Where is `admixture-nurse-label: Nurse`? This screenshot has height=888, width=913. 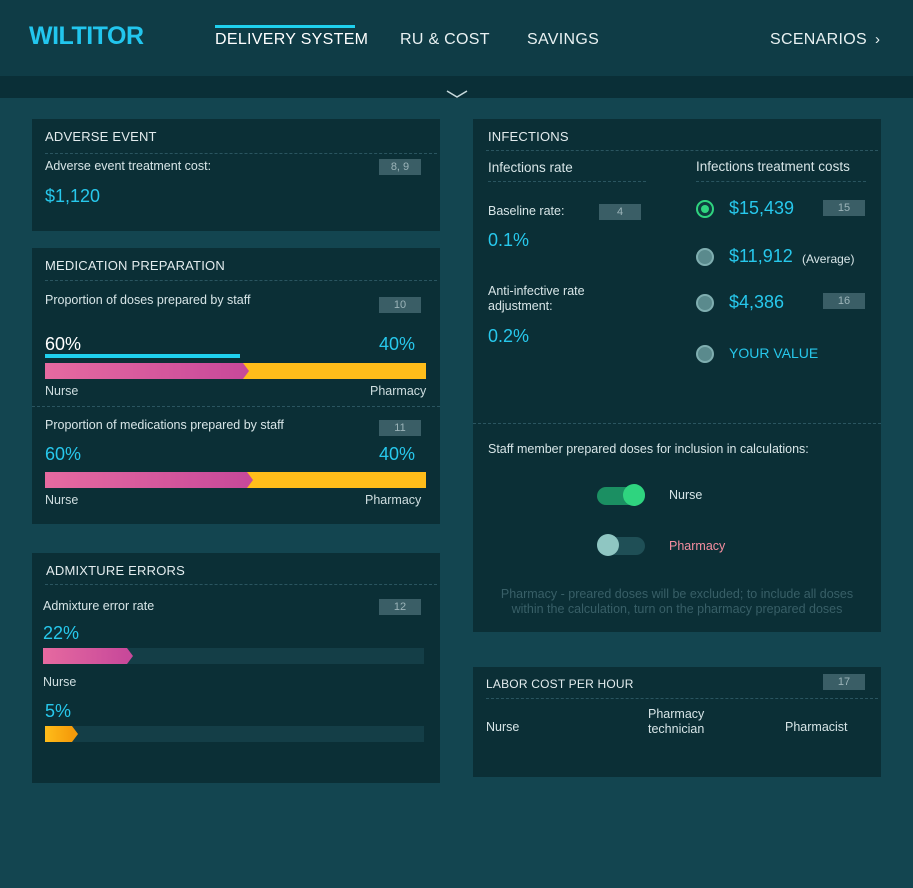
admixture-nurse-label: Nurse is located at coordinates (60, 682).